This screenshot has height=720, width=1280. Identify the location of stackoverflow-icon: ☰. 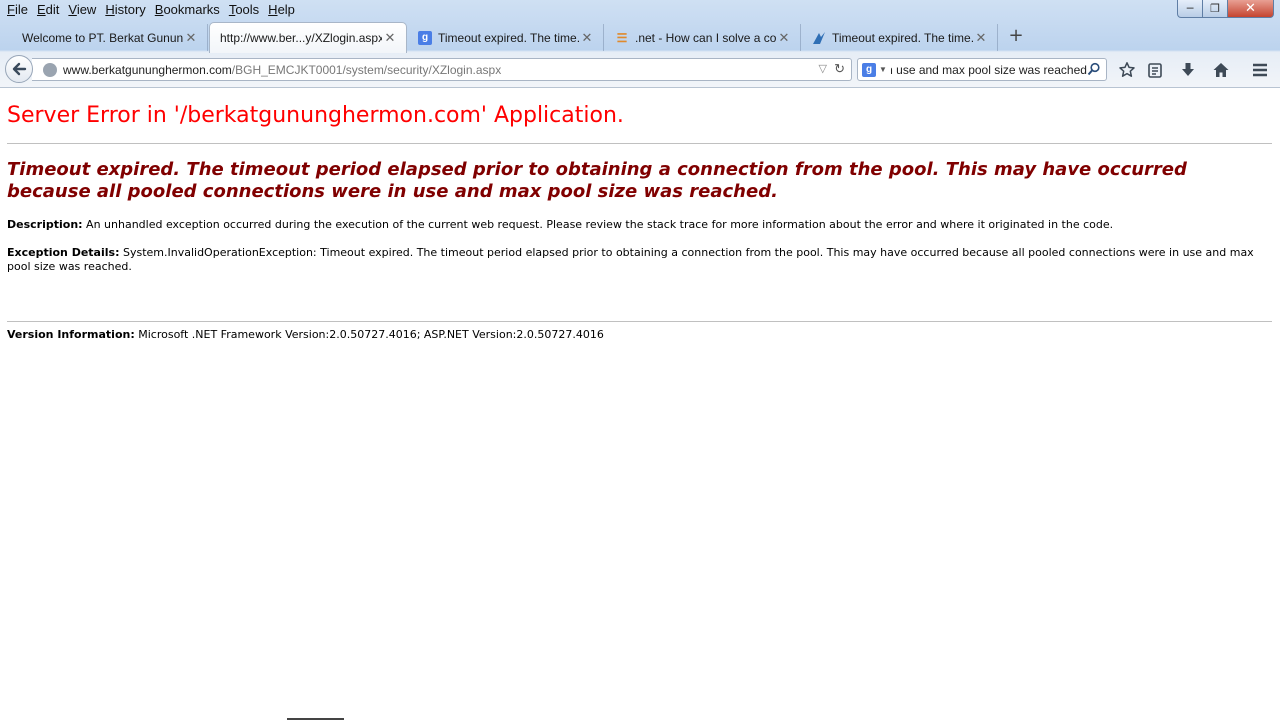
(622, 37).